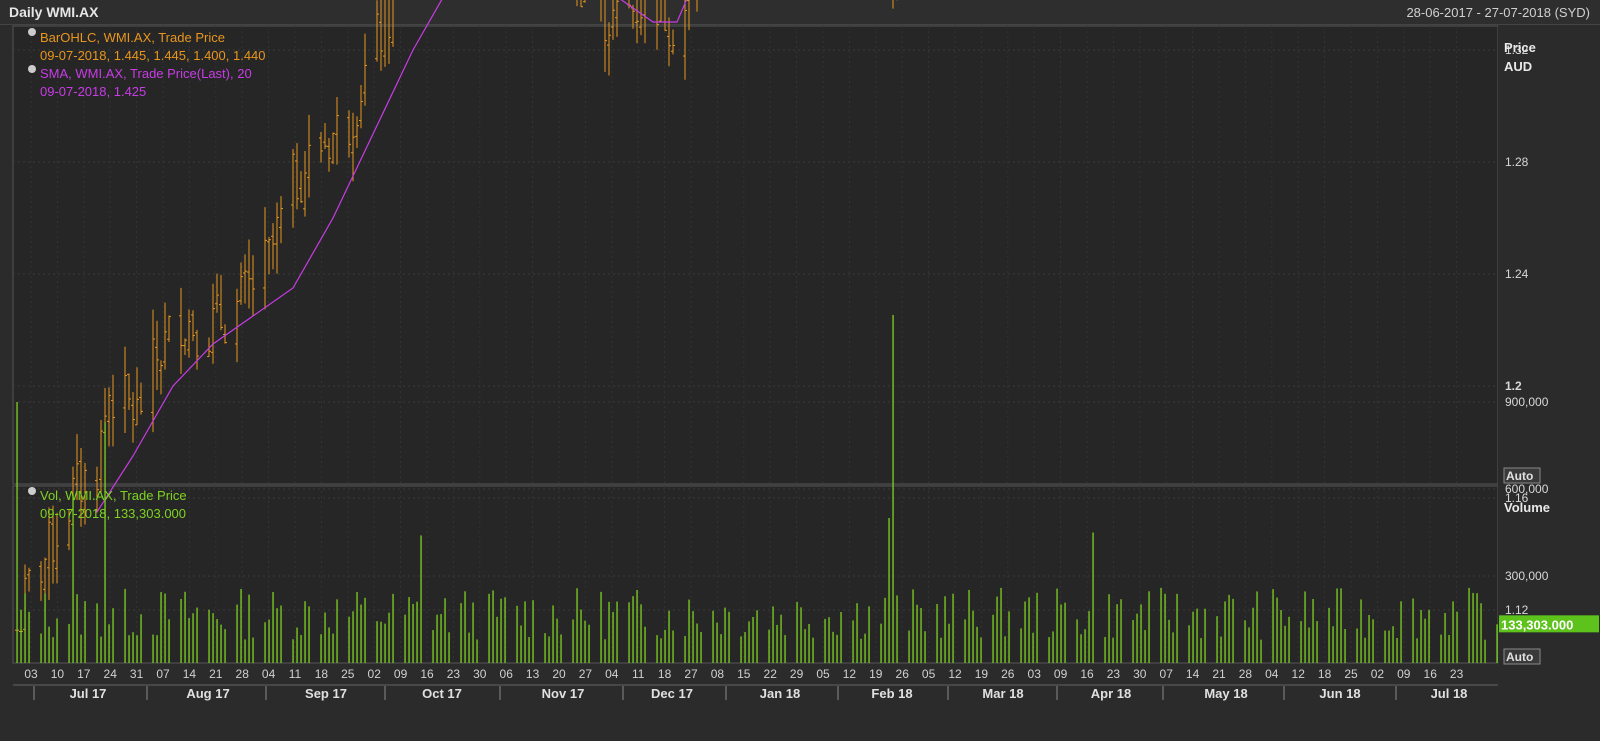 The width and height of the screenshot is (1600, 741). Describe the element at coordinates (1520, 47) in the screenshot. I see `price-axis-title: Price` at that location.